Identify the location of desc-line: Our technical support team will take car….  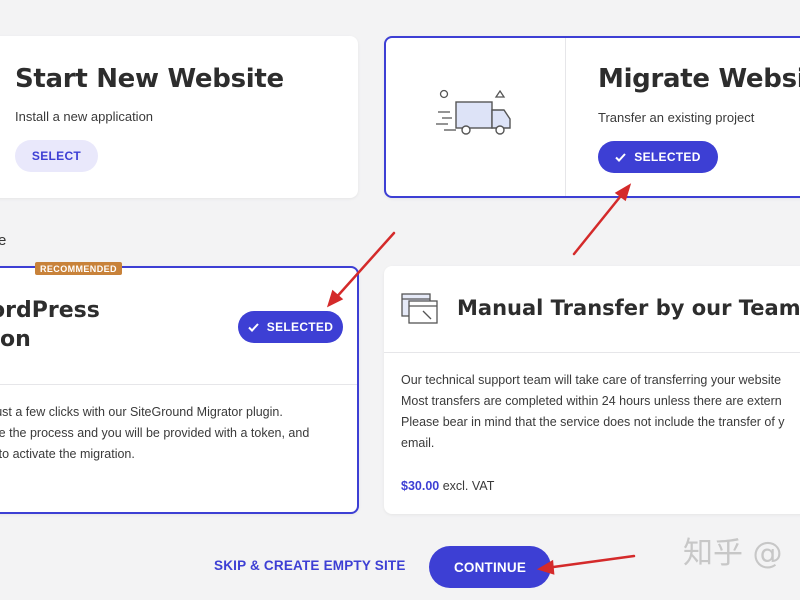
(591, 380).